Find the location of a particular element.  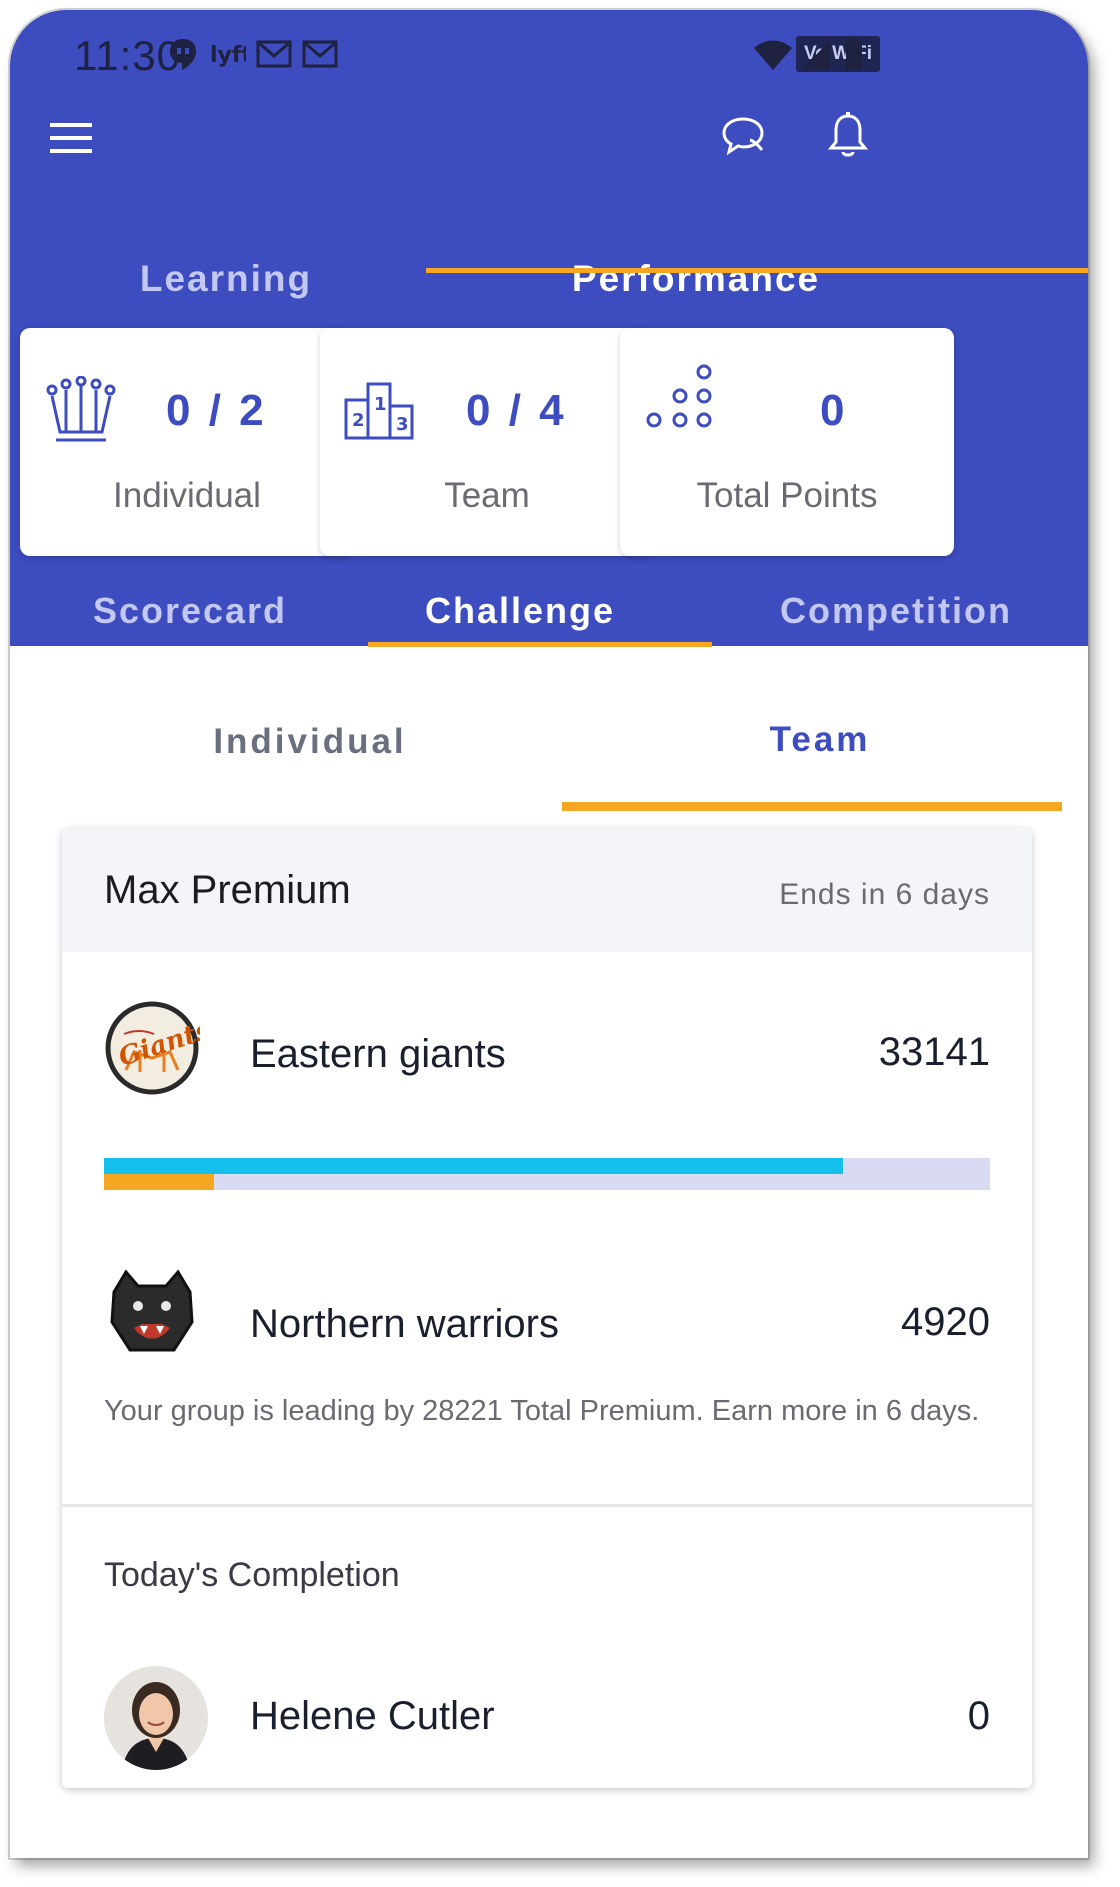

team-name: Northern warriors is located at coordinates (404, 1324).